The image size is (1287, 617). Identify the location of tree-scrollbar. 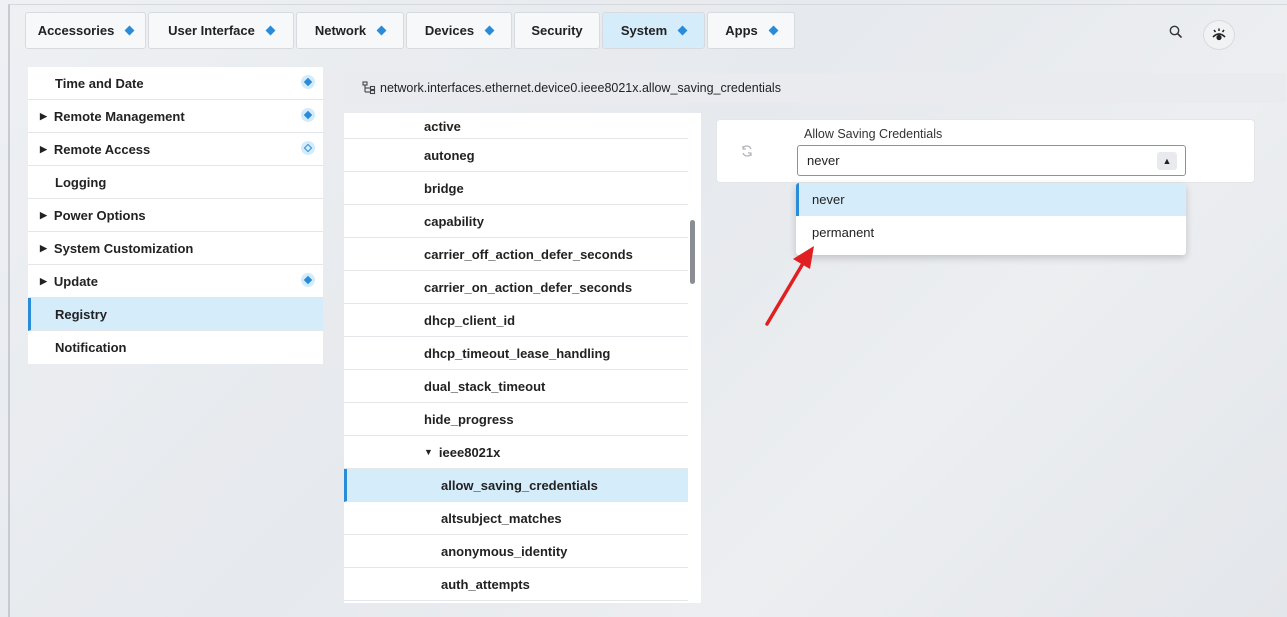
(692, 252).